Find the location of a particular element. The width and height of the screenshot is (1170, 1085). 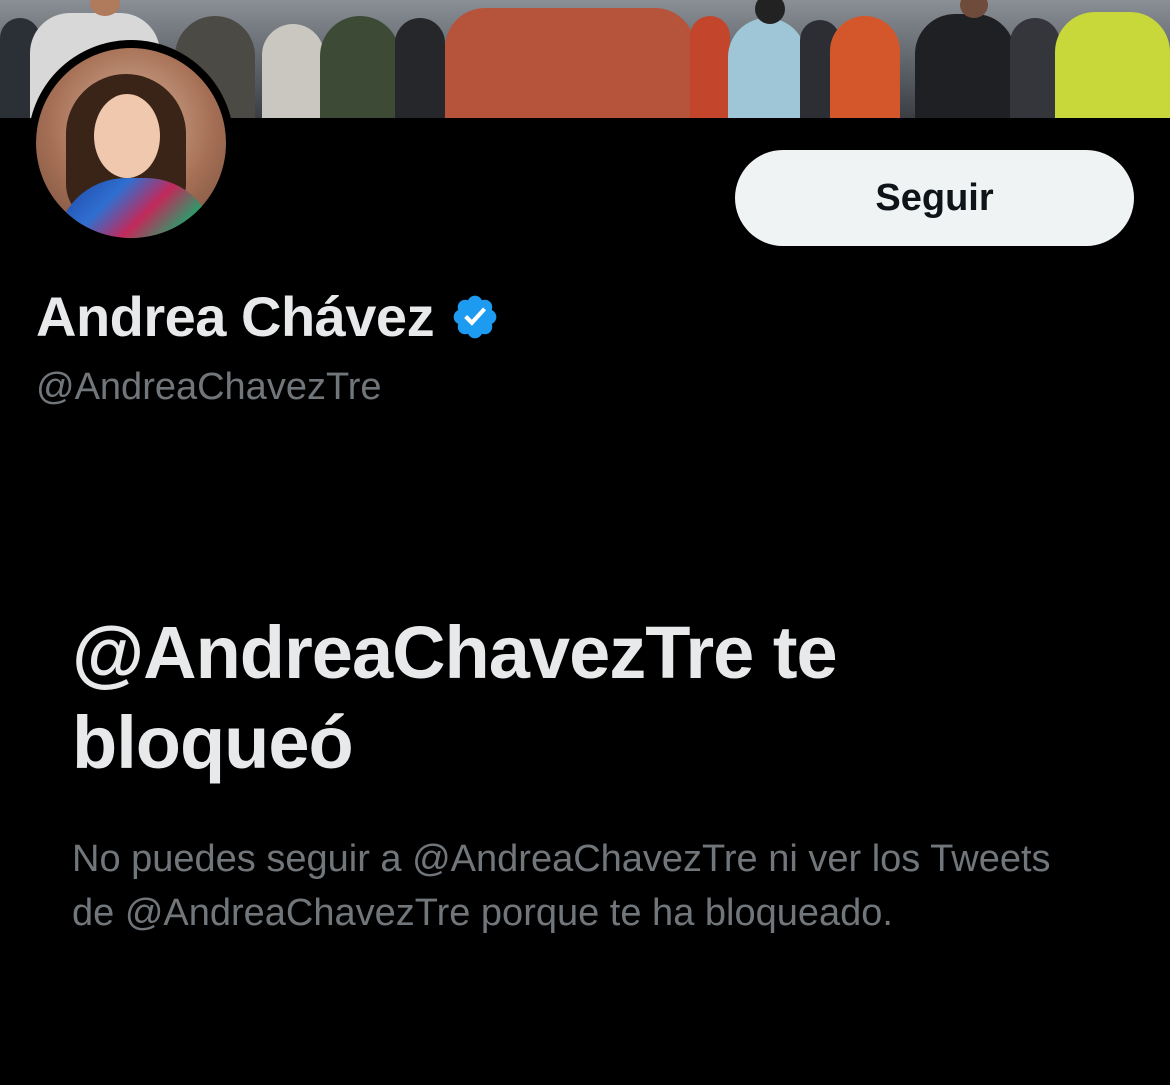

avatar-photo is located at coordinates (131, 143).